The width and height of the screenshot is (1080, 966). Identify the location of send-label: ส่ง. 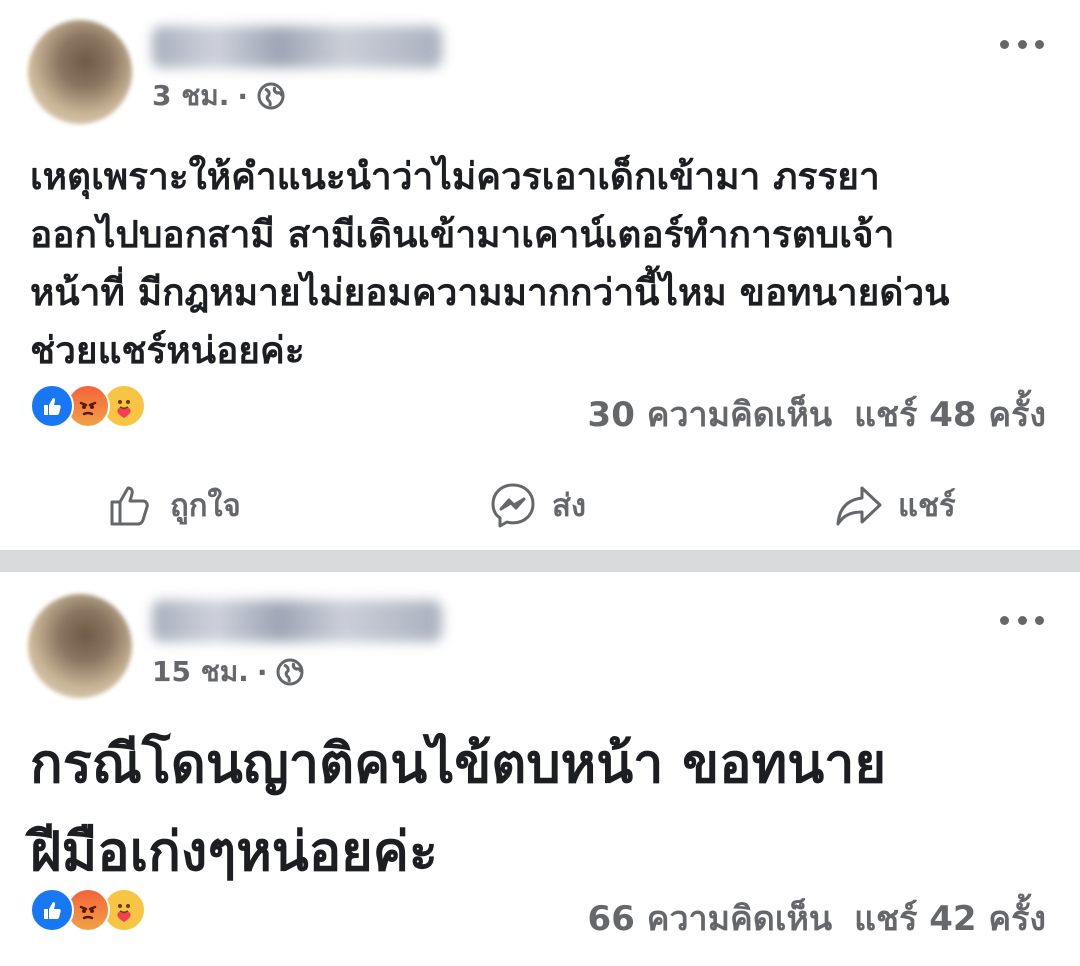
(569, 506).